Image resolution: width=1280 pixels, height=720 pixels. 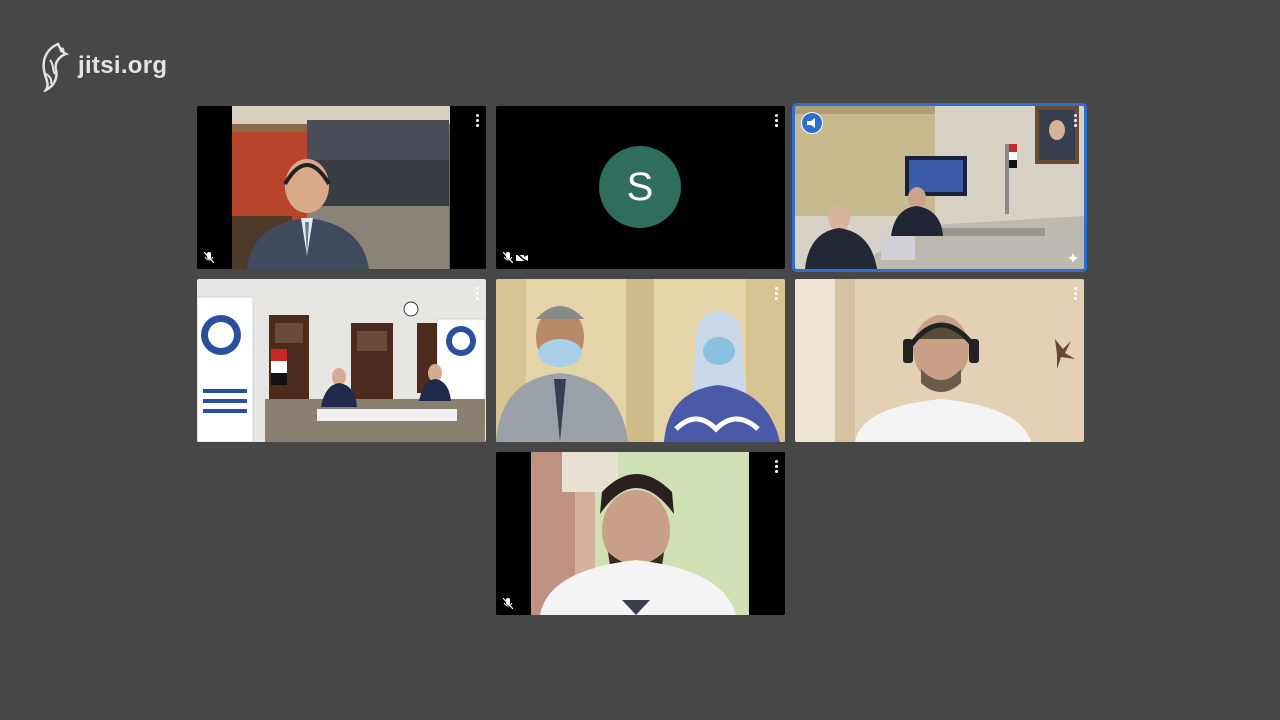 What do you see at coordinates (56, 67) in the screenshot?
I see `jitsi-logo-icon` at bounding box center [56, 67].